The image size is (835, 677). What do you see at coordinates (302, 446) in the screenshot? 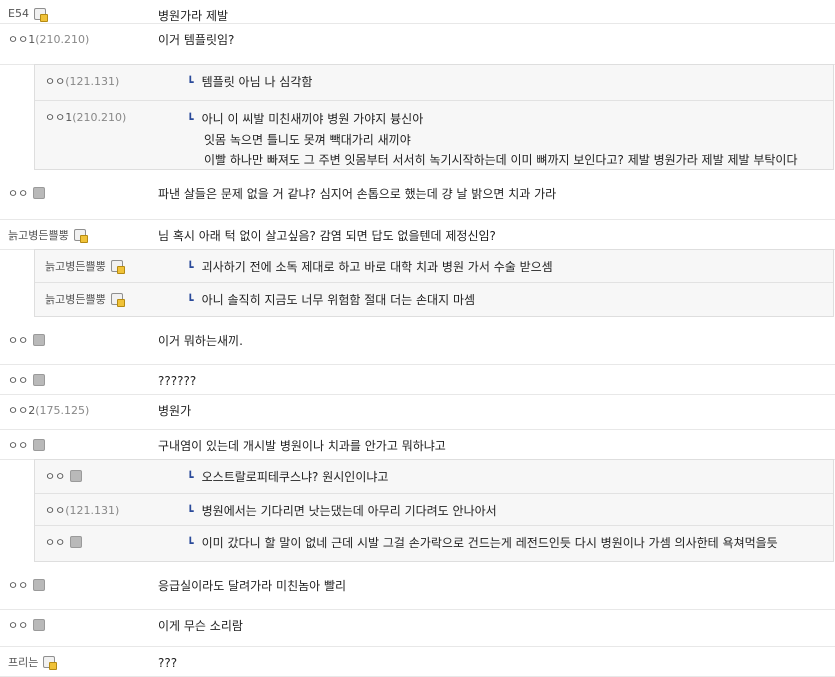
I see `comment-text: 구내염이 있는데 개시발 병원이나 치과를 안가고 뭐하냐고` at bounding box center [302, 446].